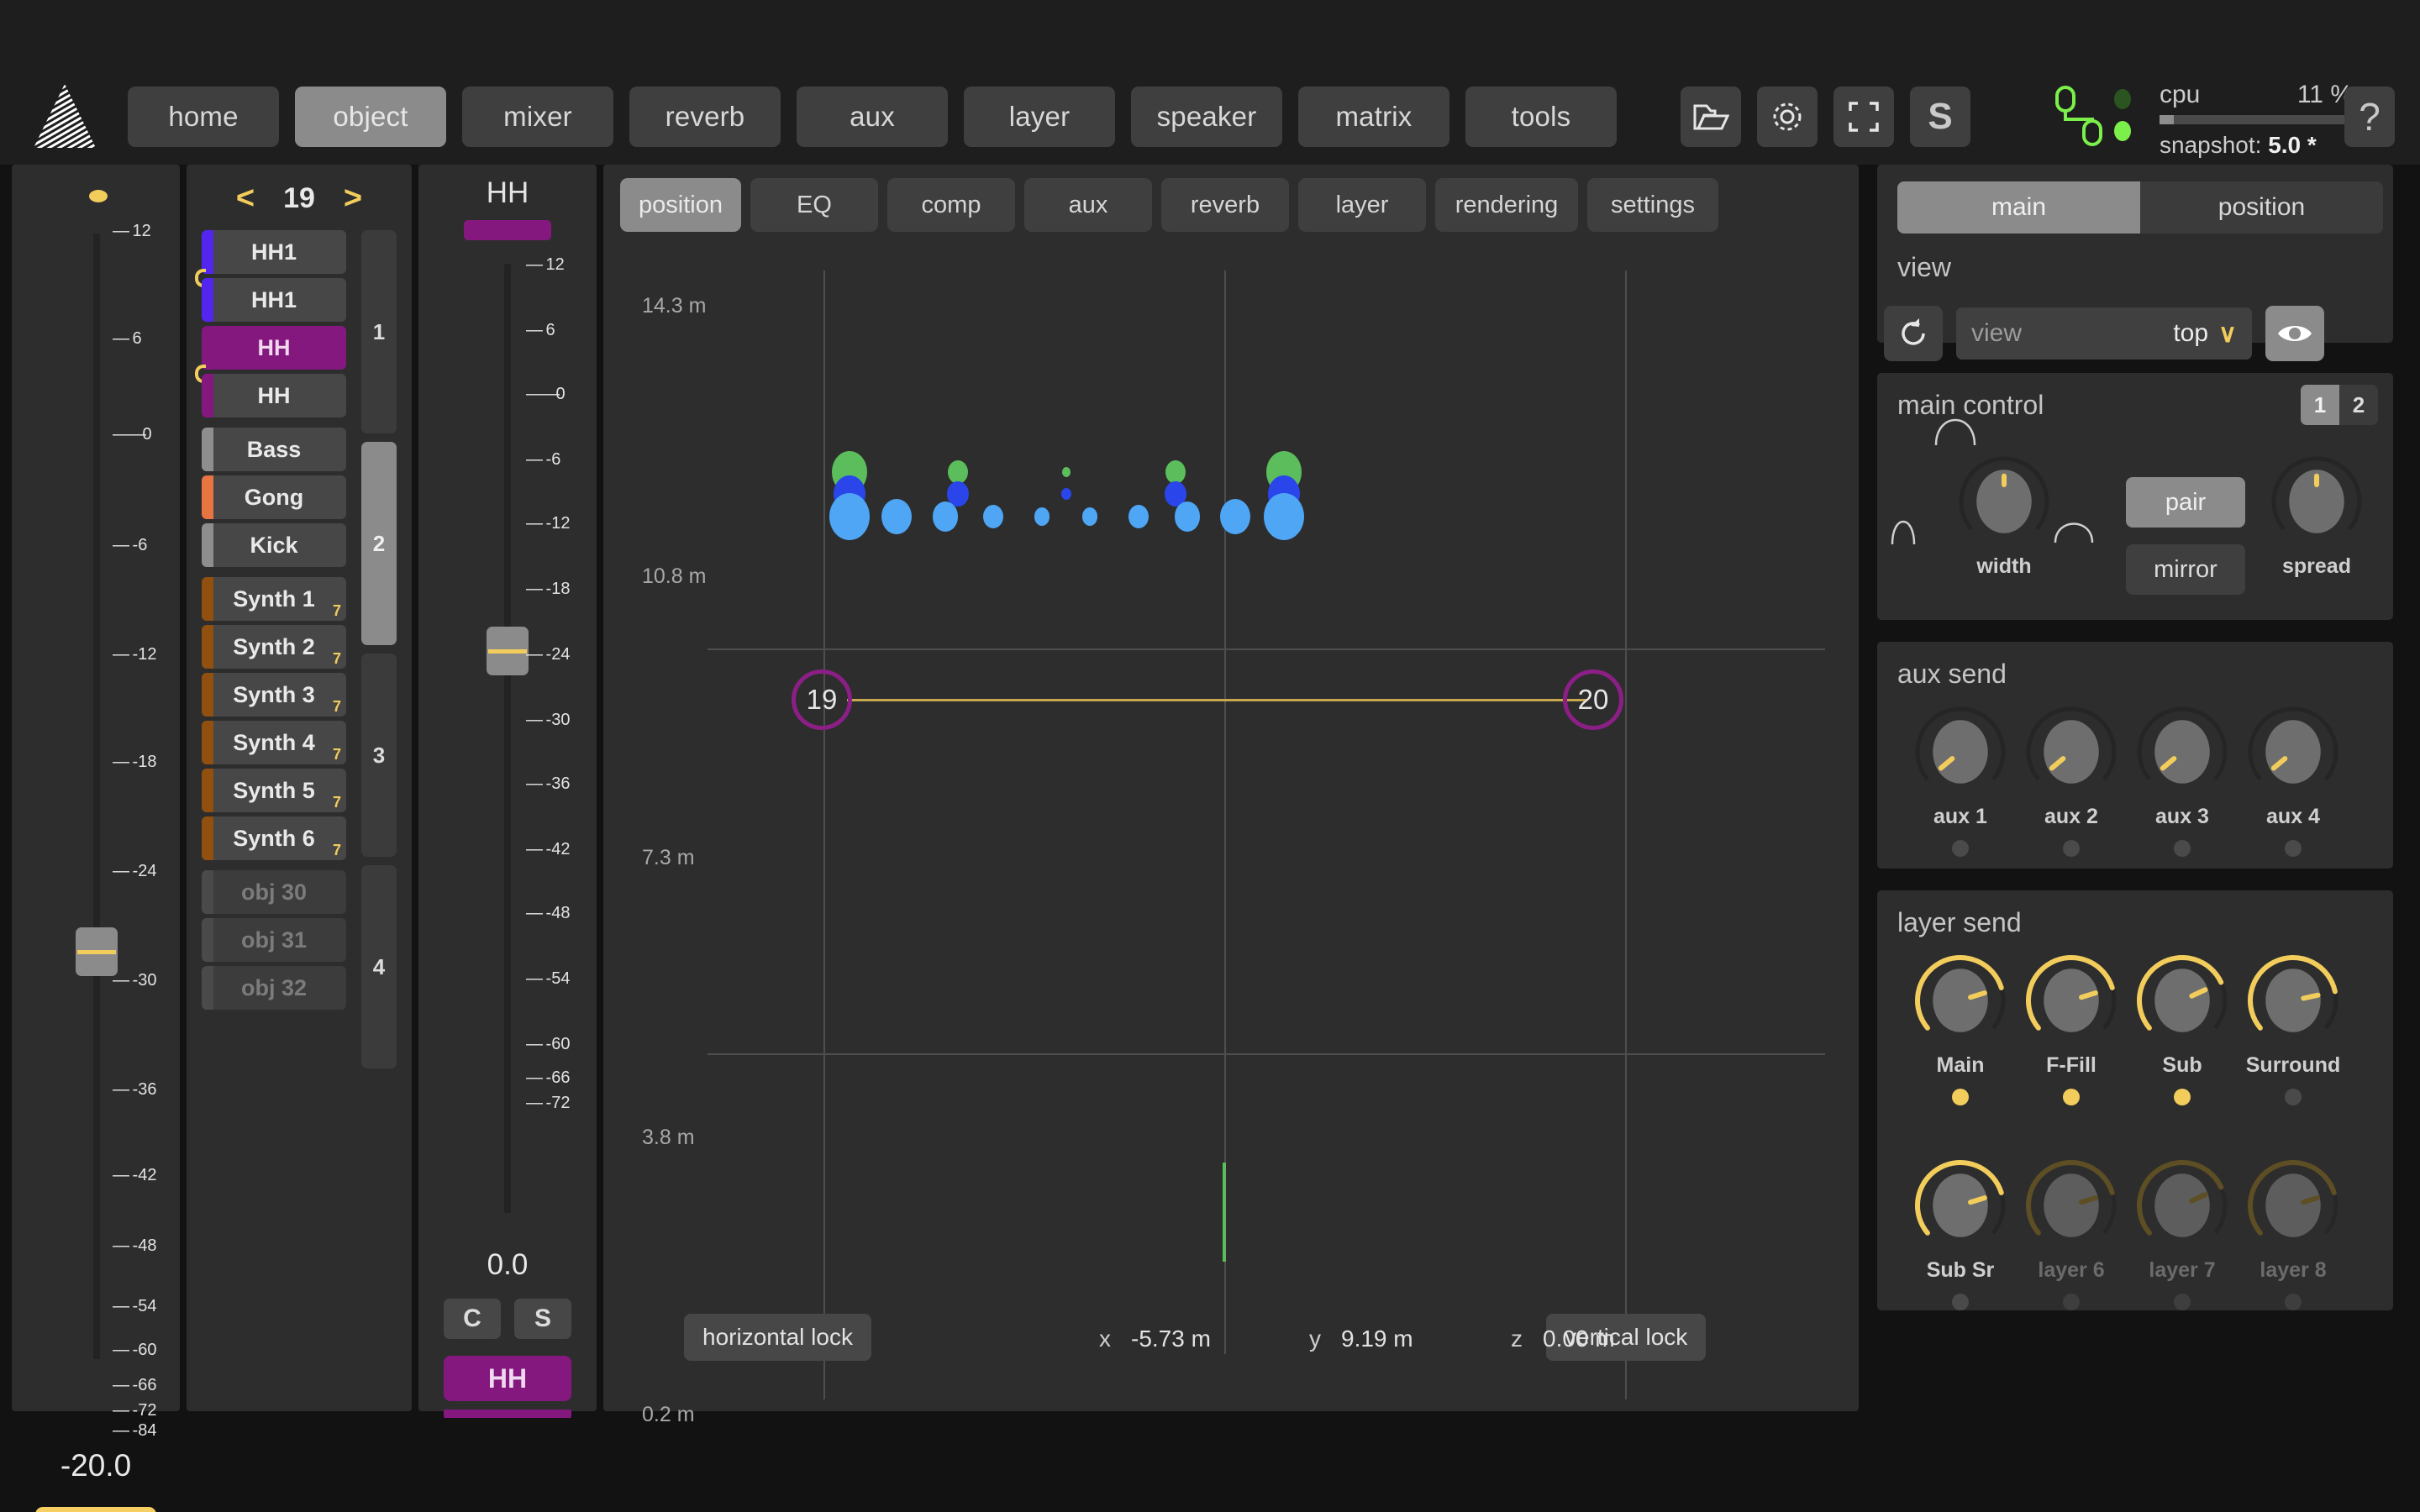  What do you see at coordinates (246, 199) in the screenshot?
I see `prev-object-button: <` at bounding box center [246, 199].